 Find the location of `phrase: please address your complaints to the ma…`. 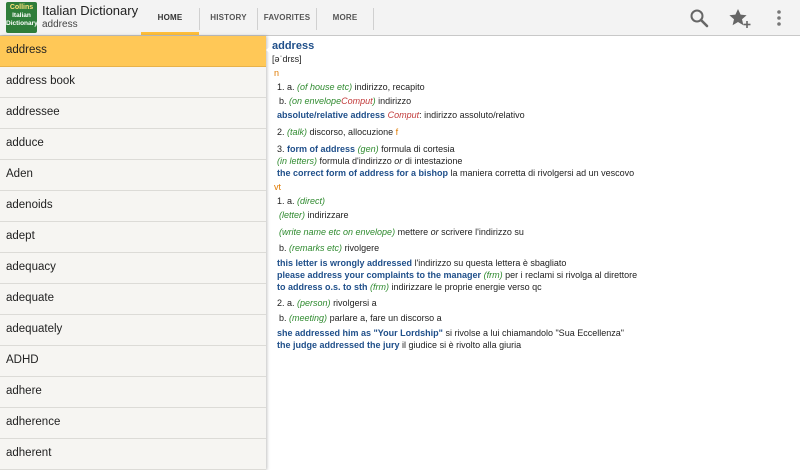

phrase: please address your complaints to the ma… is located at coordinates (379, 275).